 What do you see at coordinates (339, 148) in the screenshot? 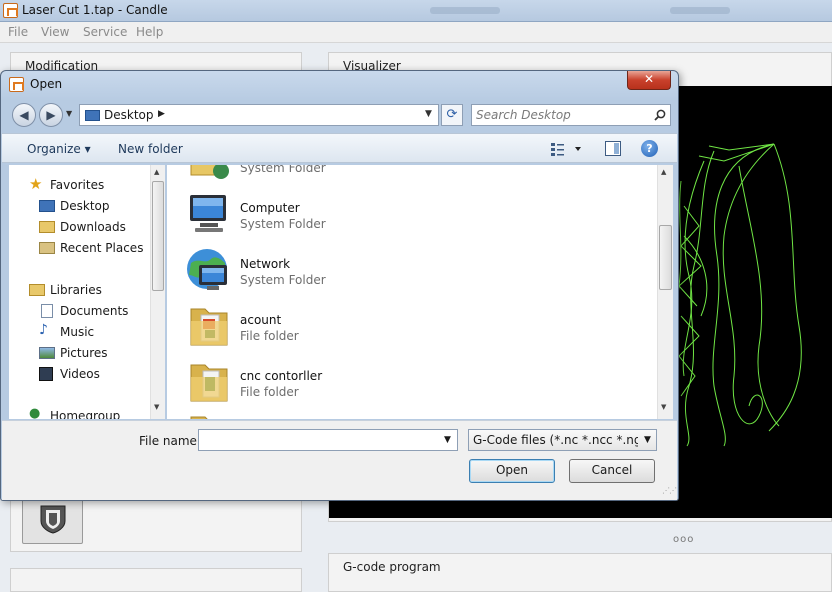
I see `dialog-toolbar: Organize ▾ New folder ?` at bounding box center [339, 148].